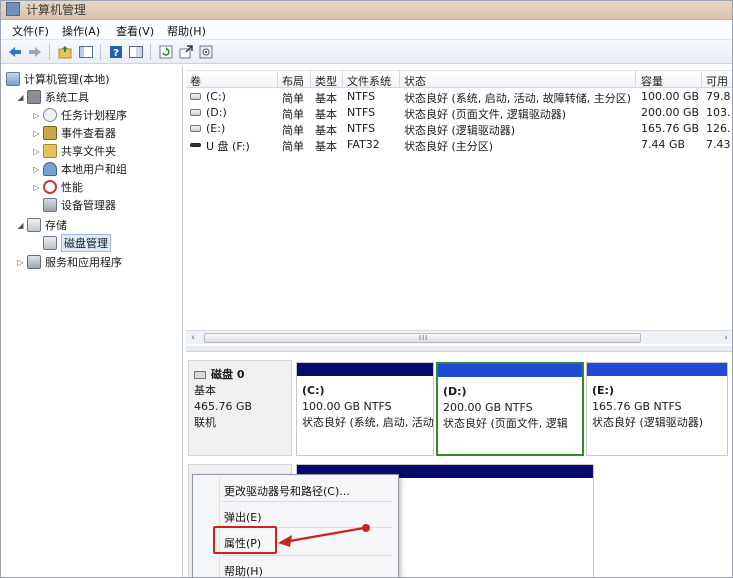 Image resolution: width=733 pixels, height=578 pixels. Describe the element at coordinates (657, 369) in the screenshot. I see `partition-e-bar` at that location.